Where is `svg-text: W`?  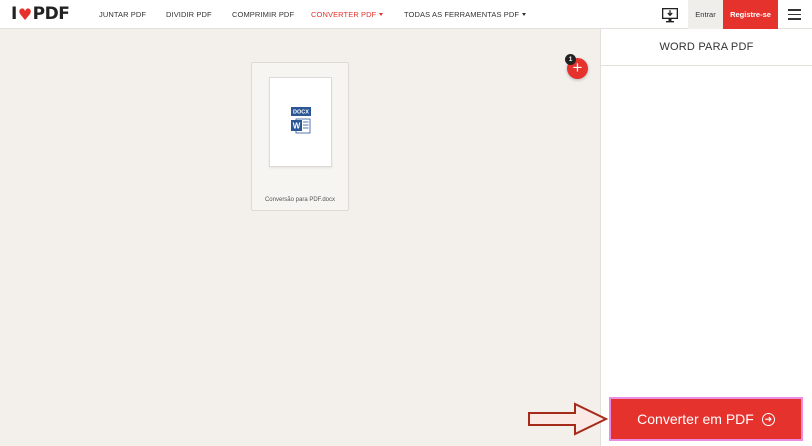 svg-text: W is located at coordinates (297, 126).